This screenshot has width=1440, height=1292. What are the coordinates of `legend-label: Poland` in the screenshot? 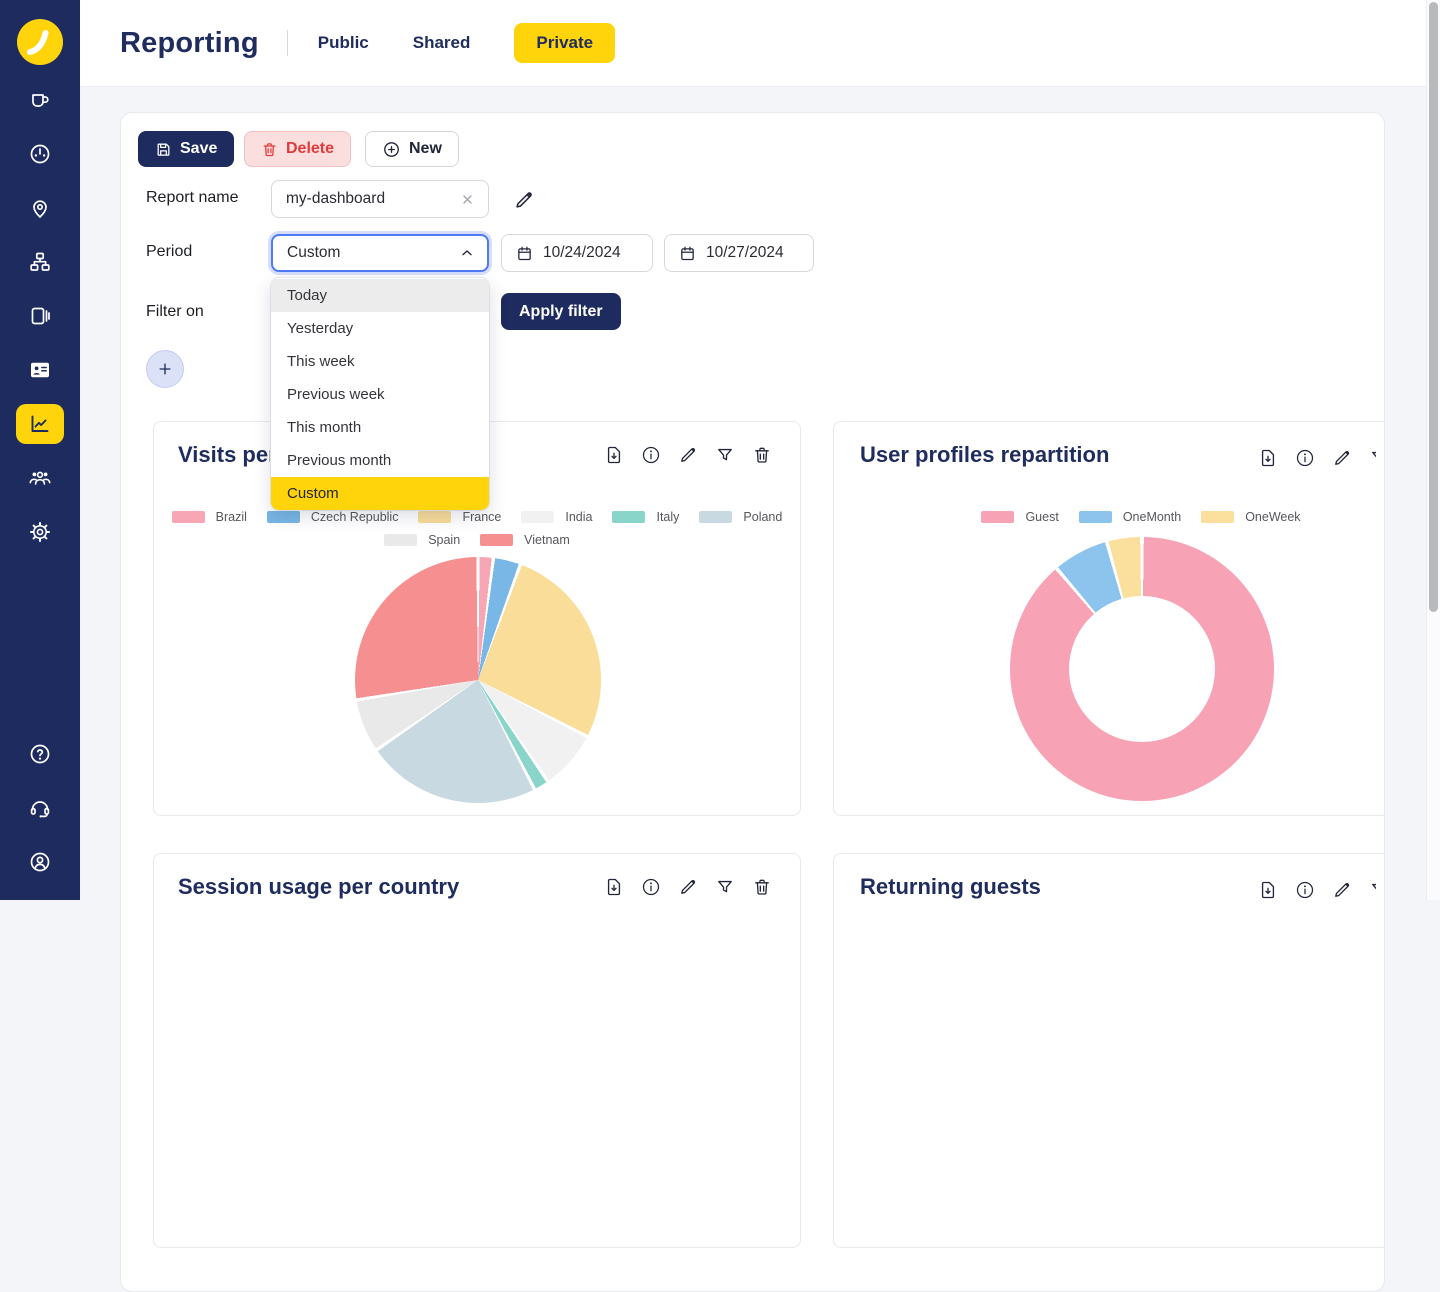 It's located at (763, 517).